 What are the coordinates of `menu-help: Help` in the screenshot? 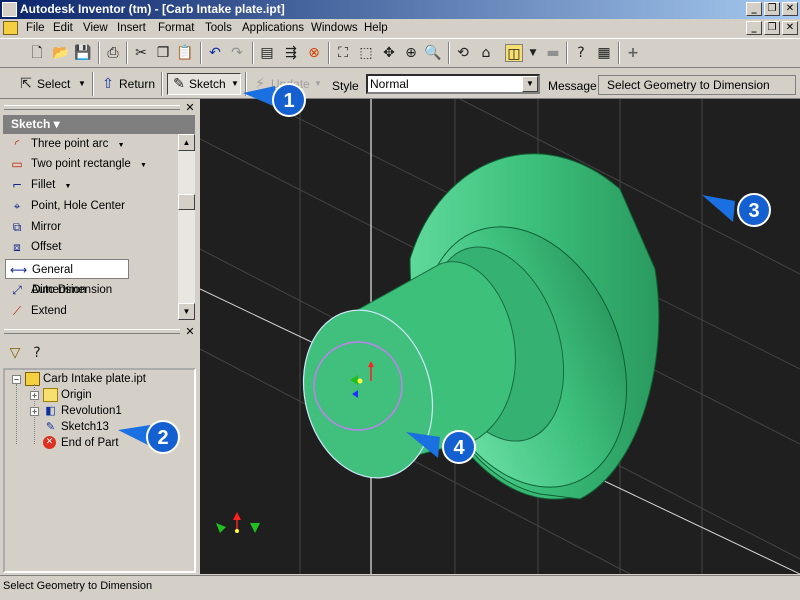 It's located at (376, 28).